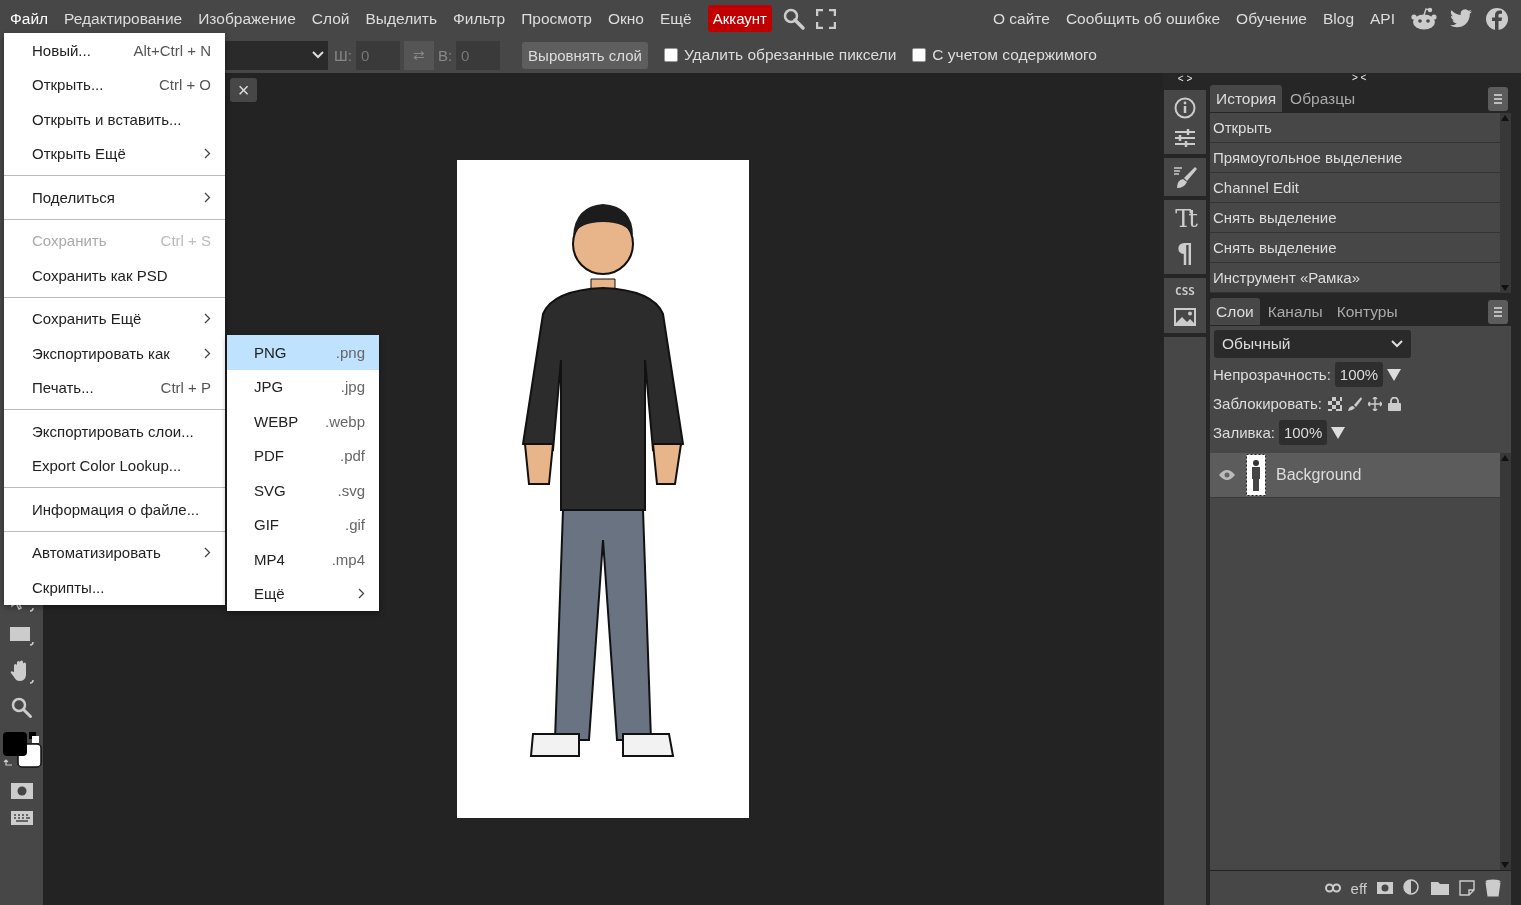 The height and width of the screenshot is (905, 1521). I want to click on menu-item: MP4 .mp4, so click(303, 559).